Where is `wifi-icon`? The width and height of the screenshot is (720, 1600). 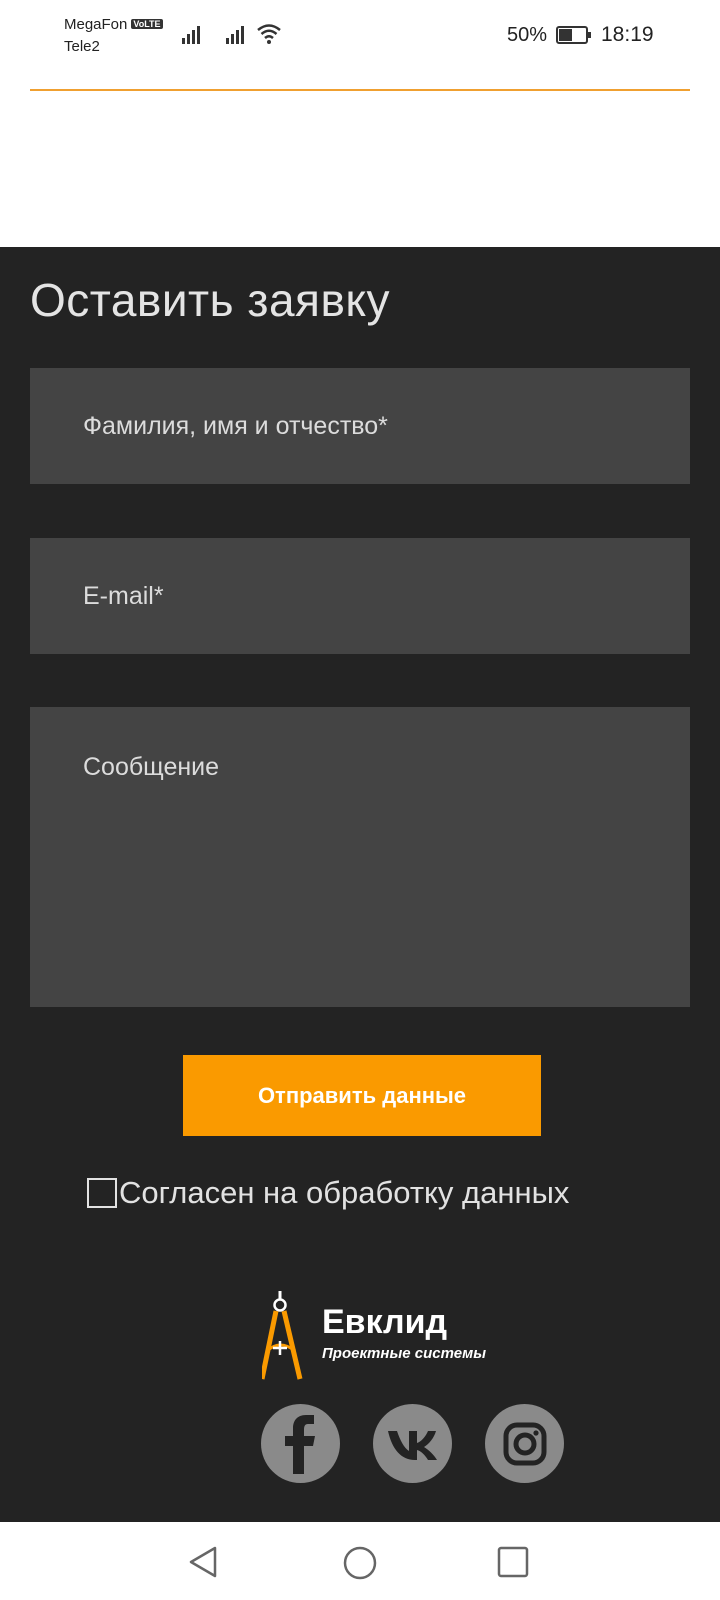 wifi-icon is located at coordinates (269, 34).